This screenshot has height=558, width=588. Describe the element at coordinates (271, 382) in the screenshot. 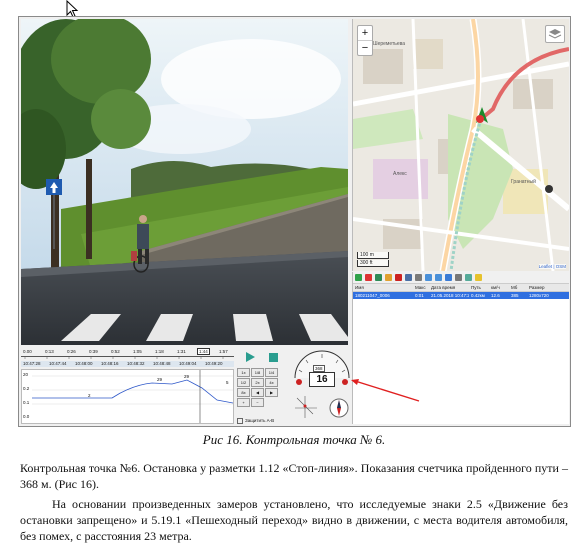

I see `speed-button: 4x` at that location.